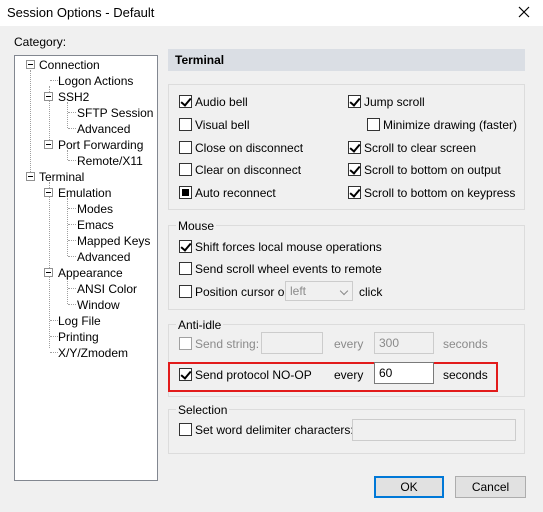  I want to click on visual-bell-checkbox, so click(185, 124).